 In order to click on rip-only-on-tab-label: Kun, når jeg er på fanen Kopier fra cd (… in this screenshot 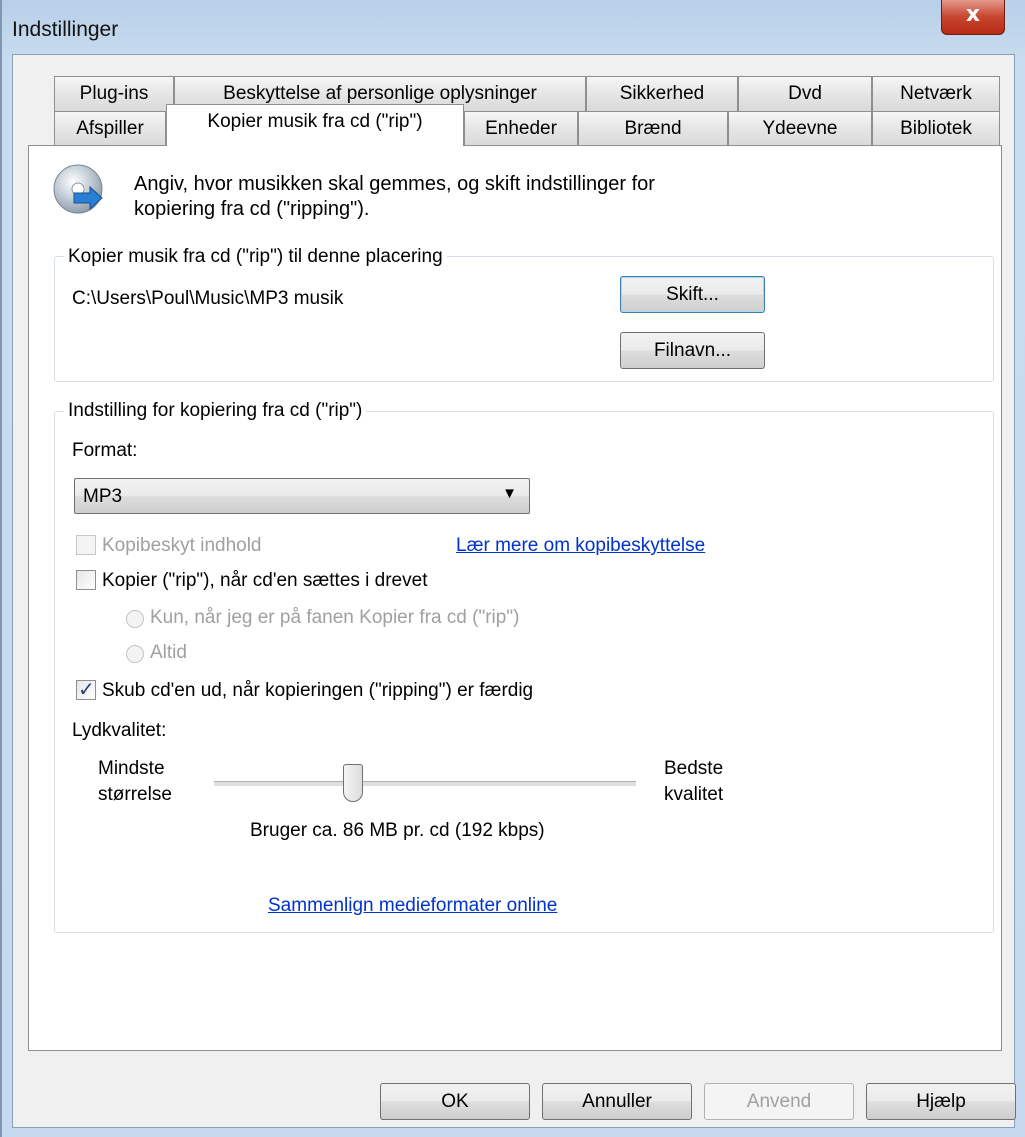, I will do `click(335, 617)`.